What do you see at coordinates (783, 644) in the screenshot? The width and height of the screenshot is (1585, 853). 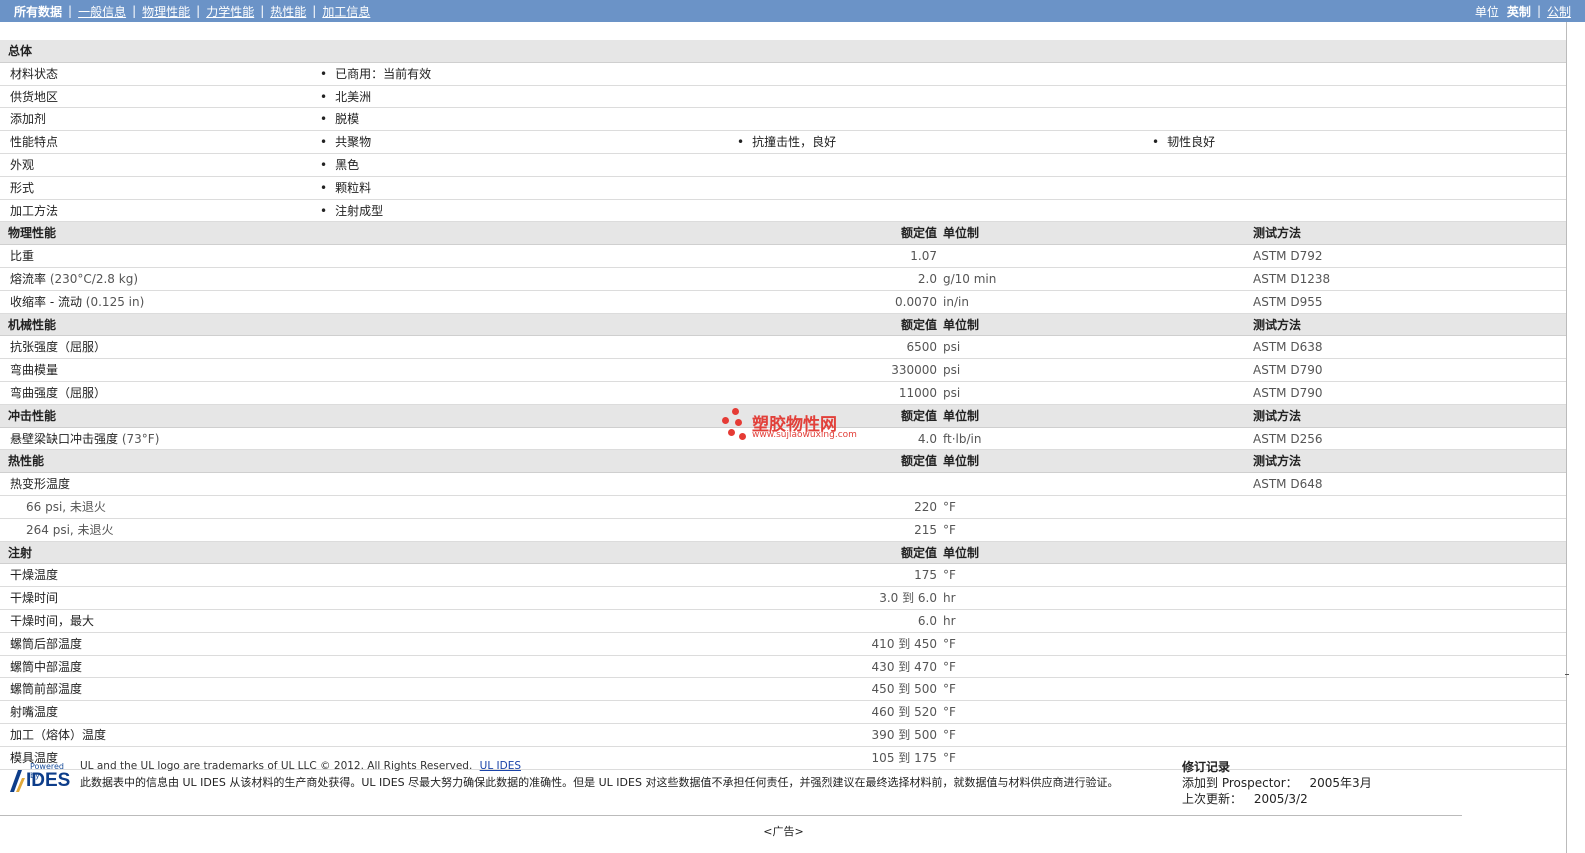 I see `injection-row: 螺筒后部温度 410 到 450 °F` at bounding box center [783, 644].